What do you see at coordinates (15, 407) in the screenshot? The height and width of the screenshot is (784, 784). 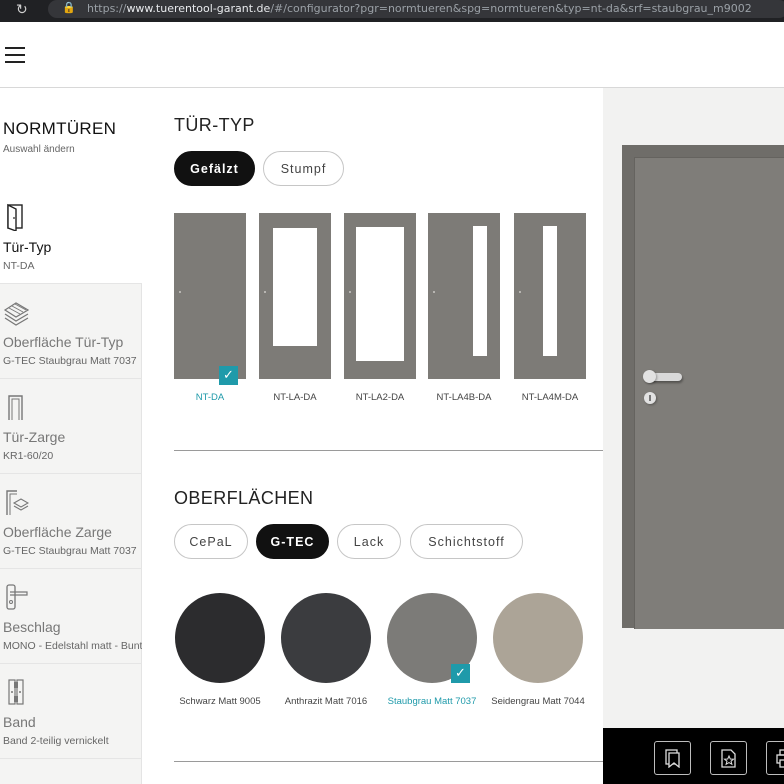 I see `door-frame-icon` at bounding box center [15, 407].